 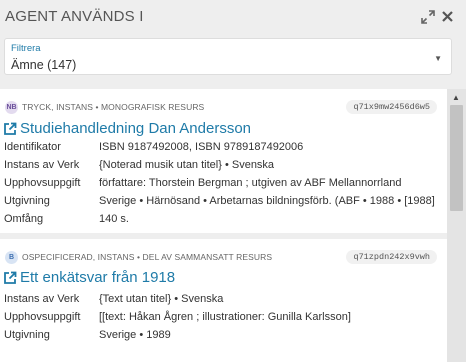 What do you see at coordinates (24, 219) in the screenshot?
I see `property-label: Omfång` at bounding box center [24, 219].